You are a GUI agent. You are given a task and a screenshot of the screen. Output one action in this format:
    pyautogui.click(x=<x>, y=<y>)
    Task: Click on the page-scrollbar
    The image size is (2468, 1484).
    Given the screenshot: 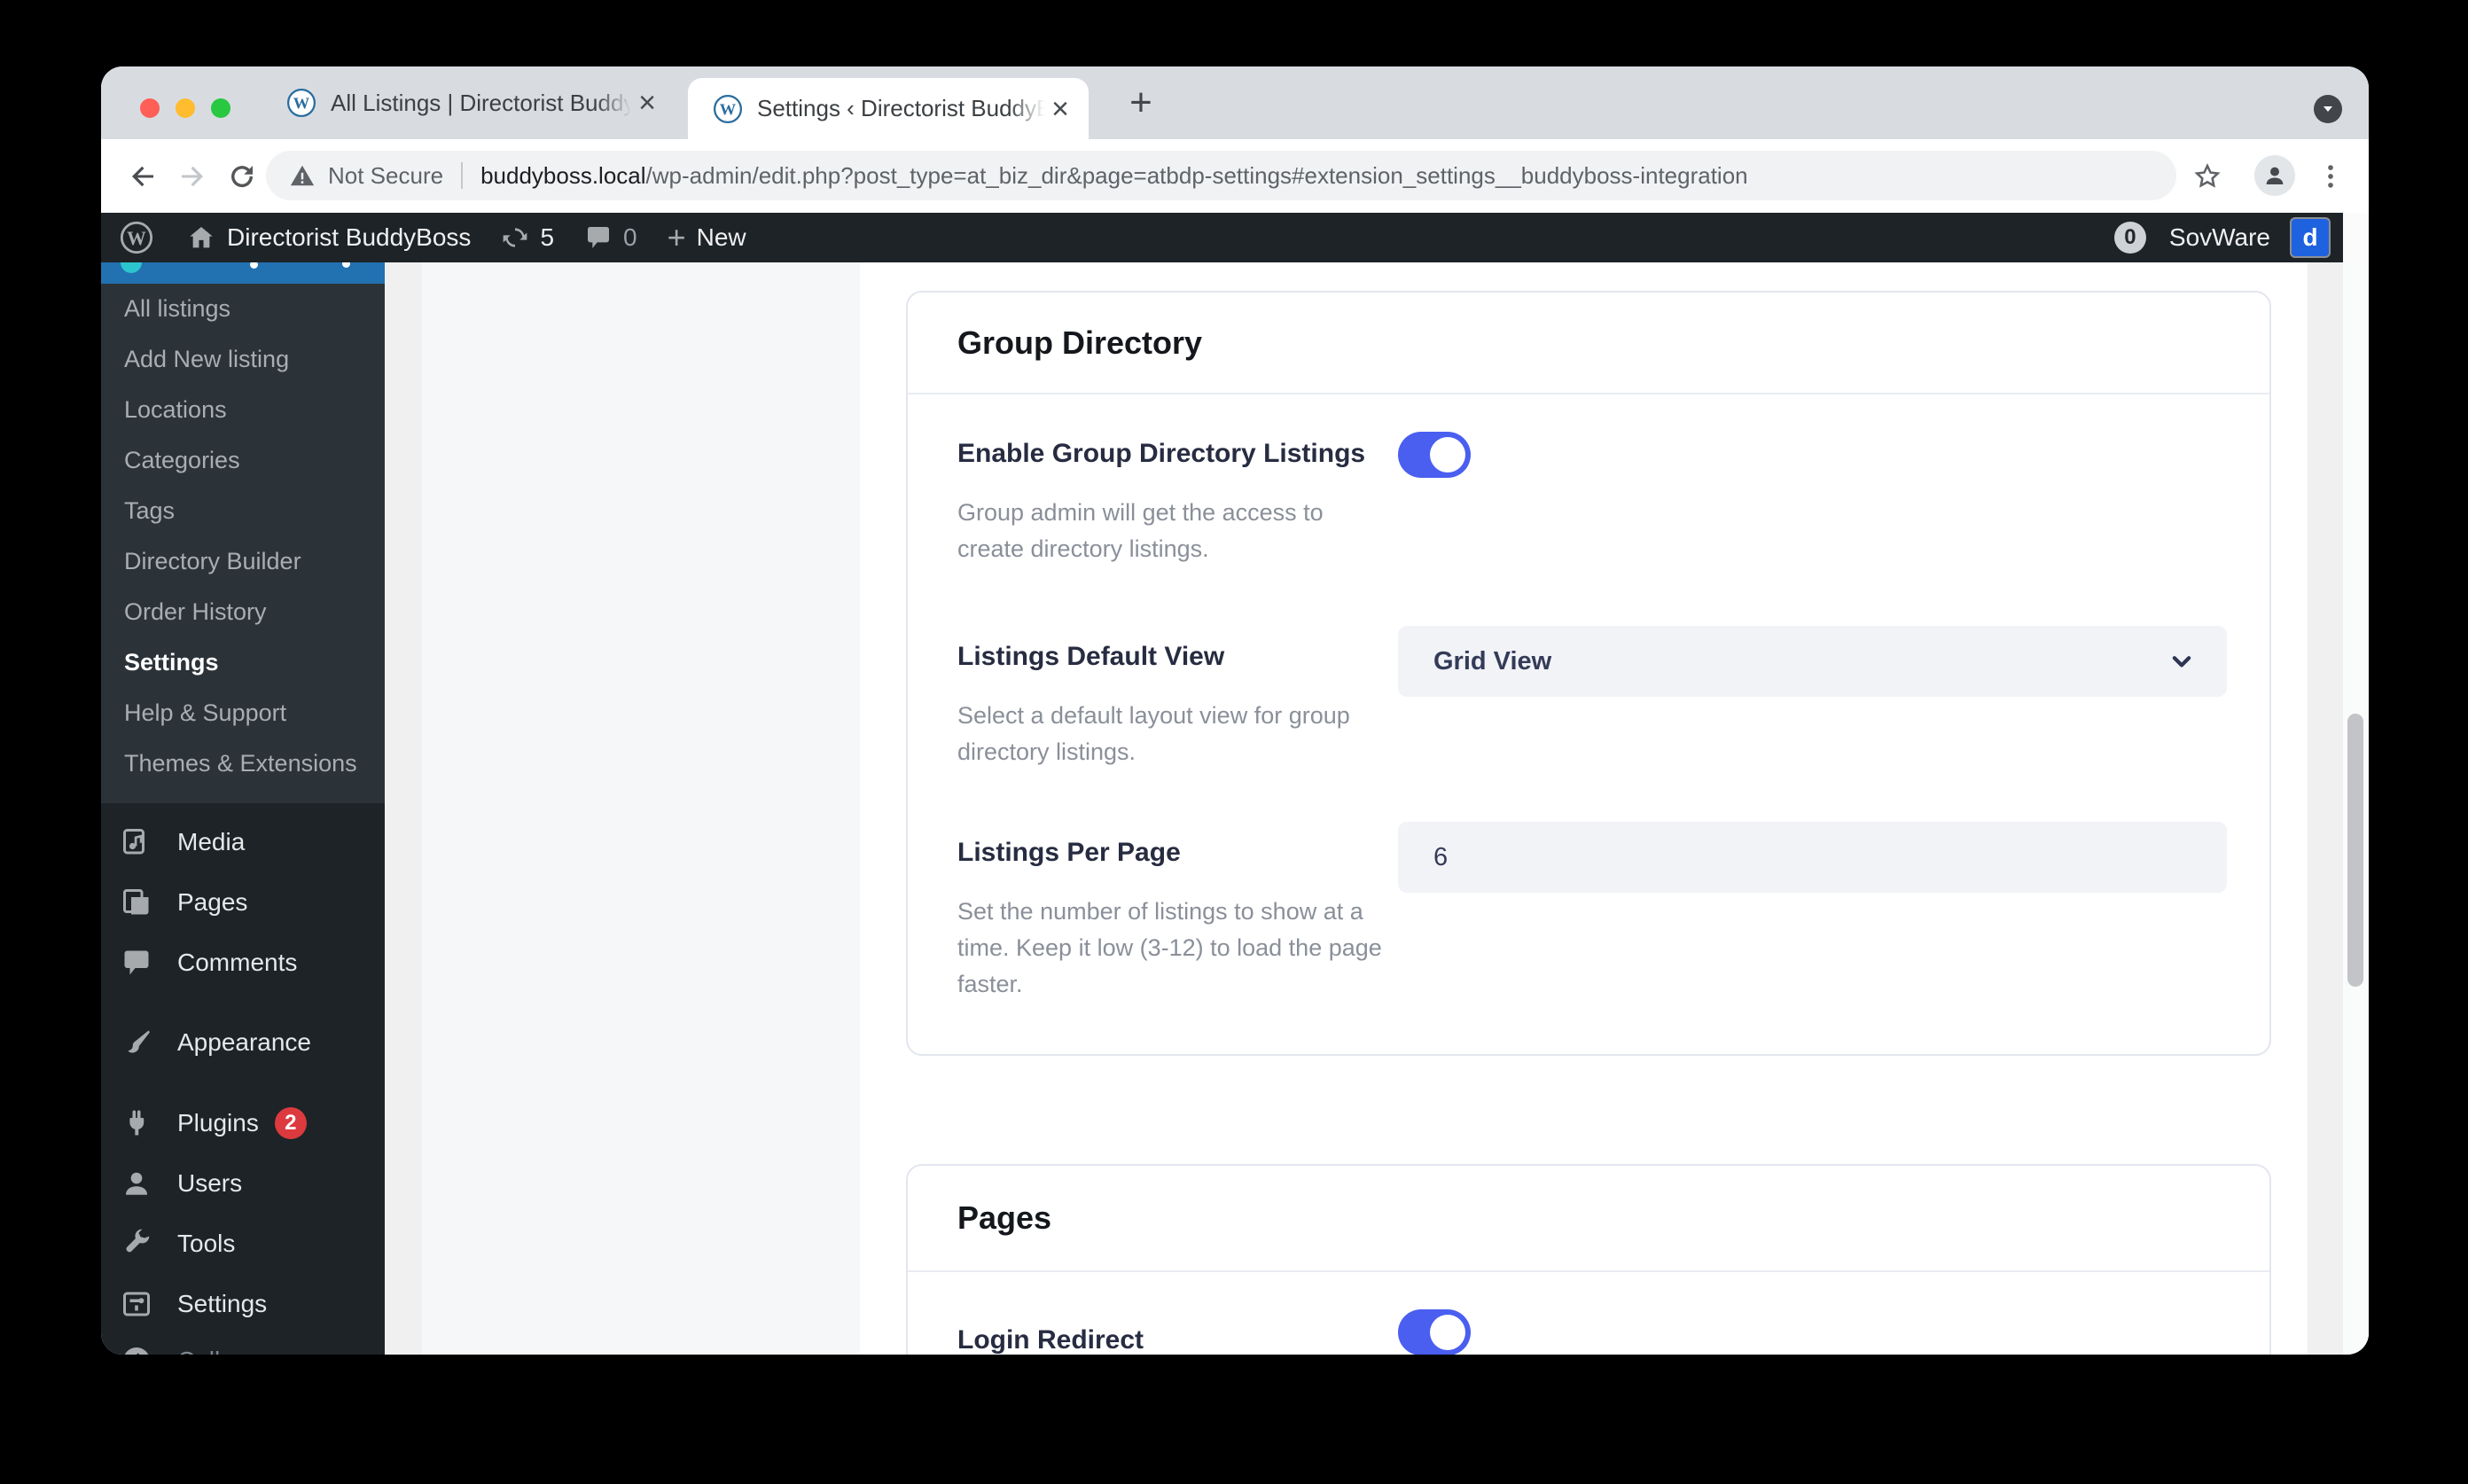 What is the action you would take?
    pyautogui.click(x=2356, y=808)
    